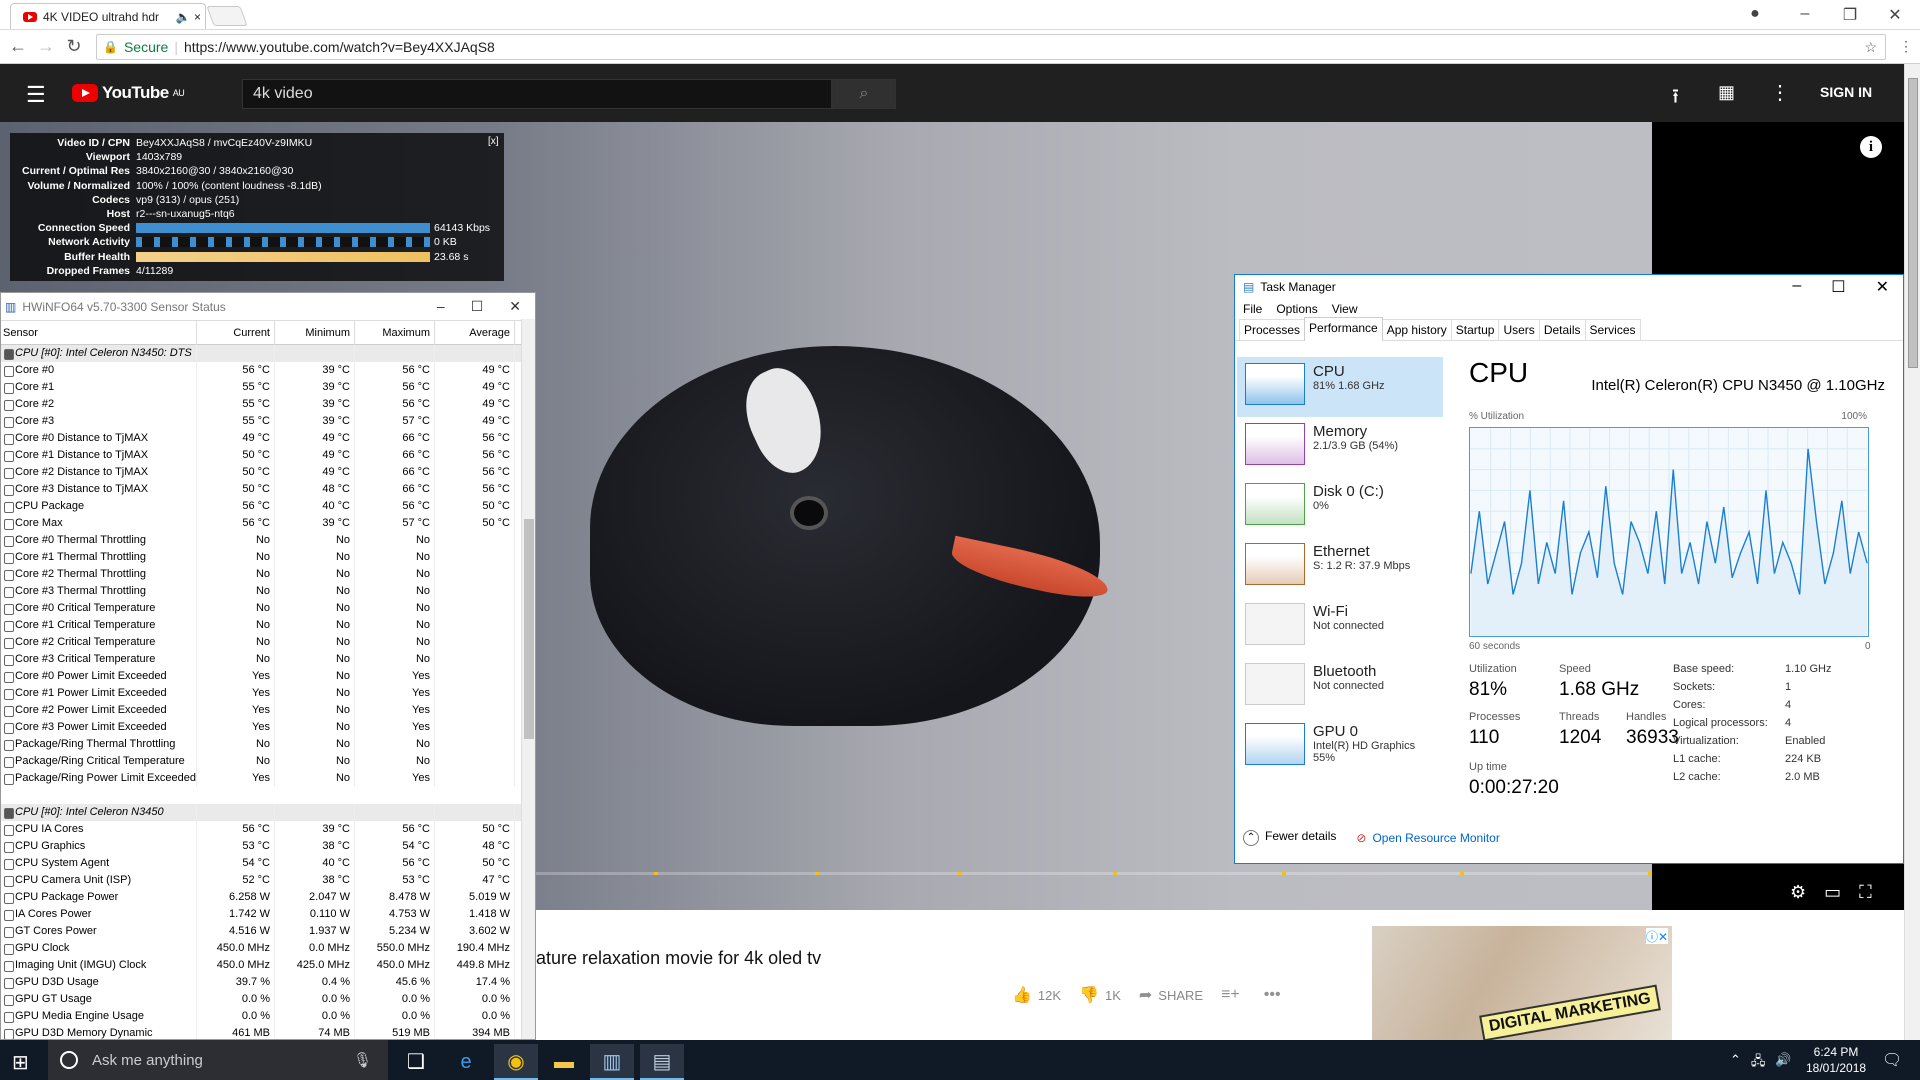 Image resolution: width=1920 pixels, height=1080 pixels. What do you see at coordinates (1272, 995) in the screenshot?
I see `more-actions-icon: •••` at bounding box center [1272, 995].